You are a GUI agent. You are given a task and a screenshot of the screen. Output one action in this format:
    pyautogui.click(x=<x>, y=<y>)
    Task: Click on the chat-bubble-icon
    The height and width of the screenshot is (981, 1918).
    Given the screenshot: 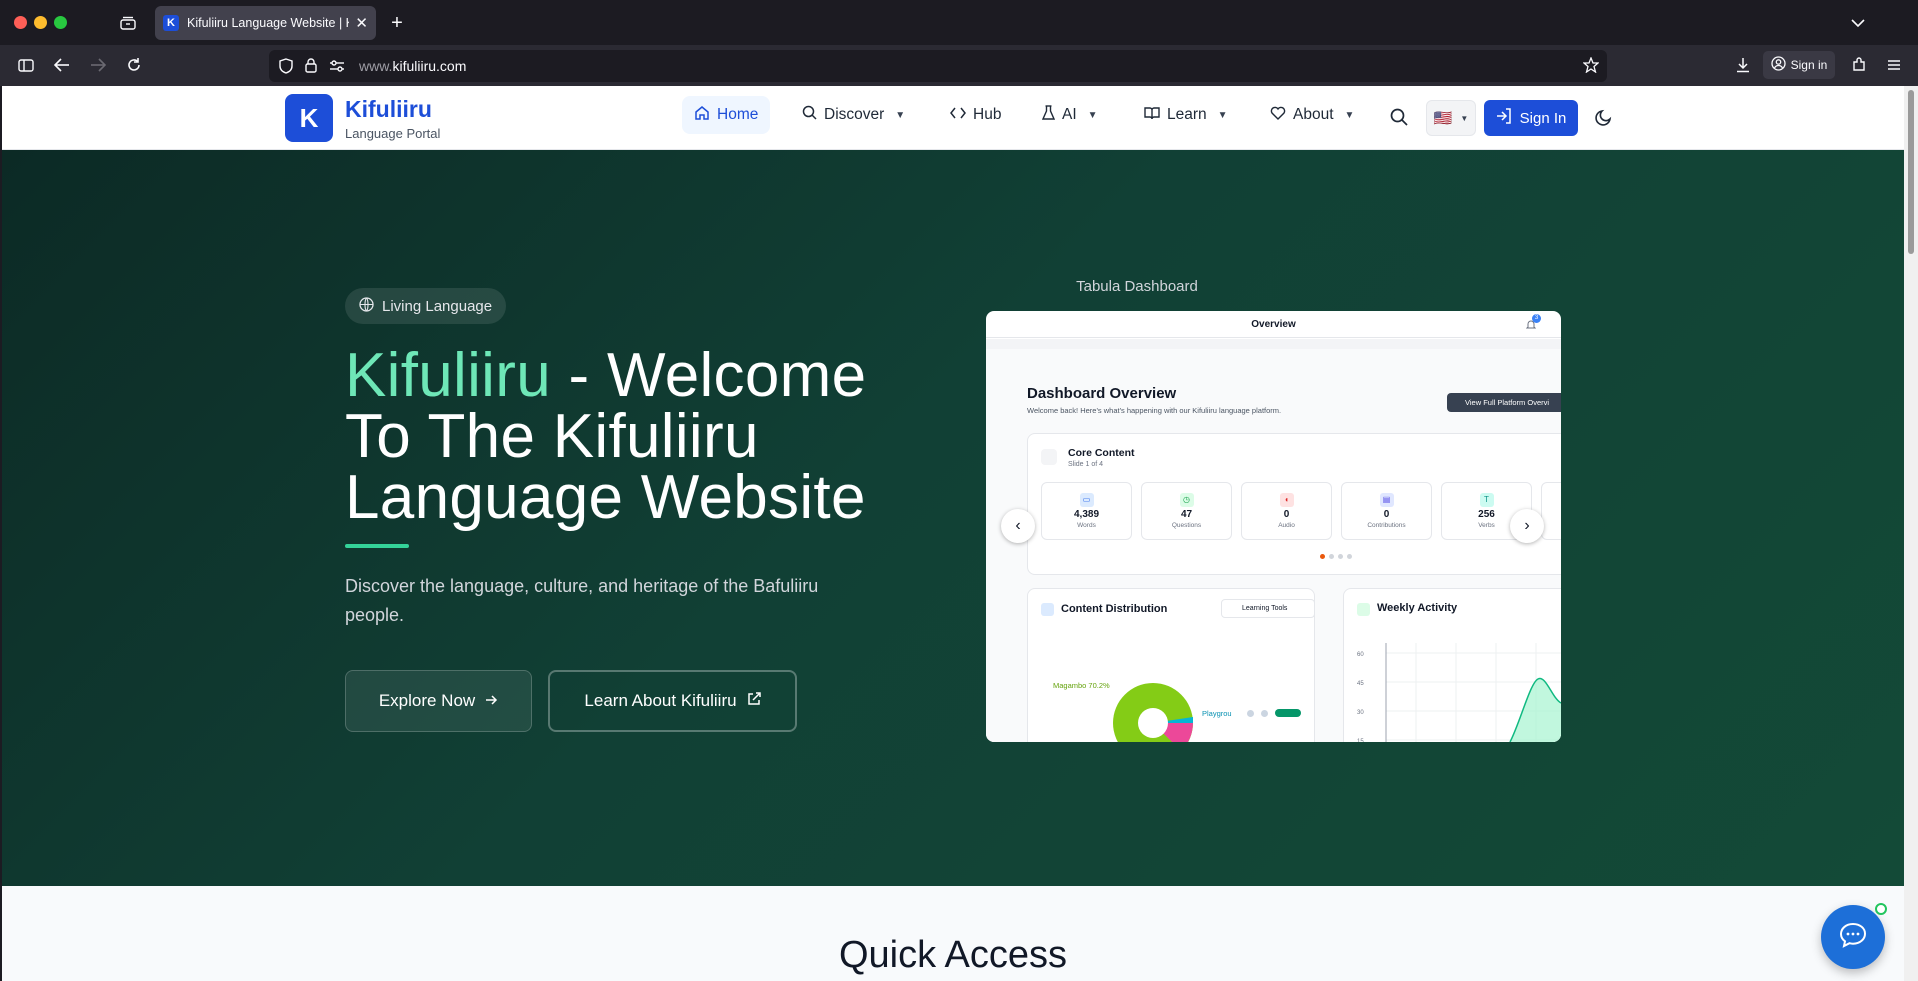 What is the action you would take?
    pyautogui.click(x=1853, y=937)
    